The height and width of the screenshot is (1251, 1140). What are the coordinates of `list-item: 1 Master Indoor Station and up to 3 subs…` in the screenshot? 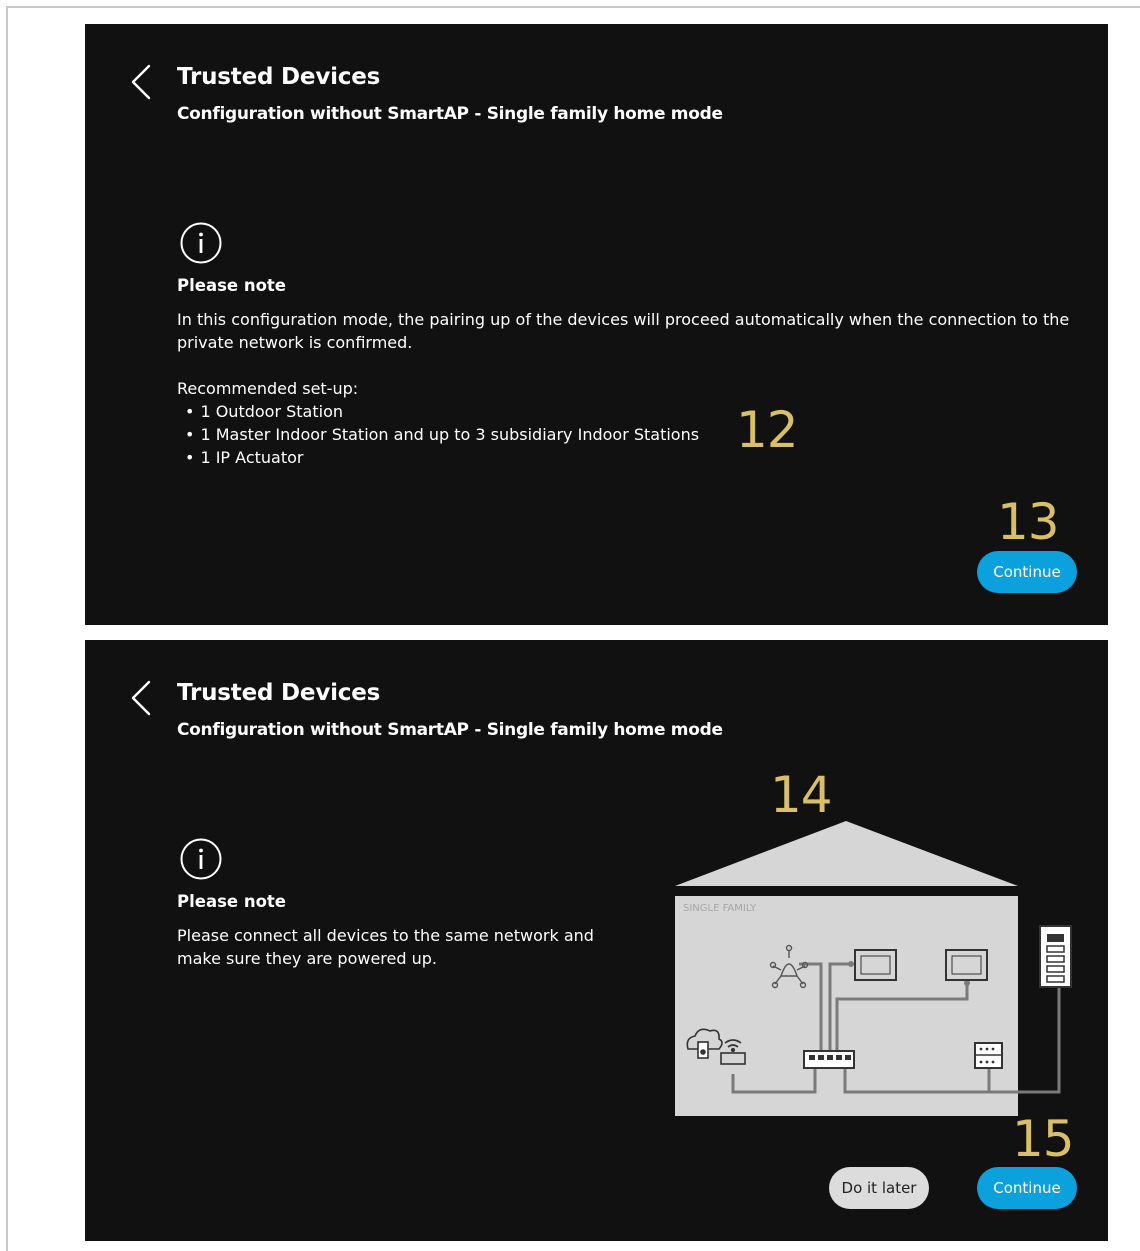 It's located at (442, 434).